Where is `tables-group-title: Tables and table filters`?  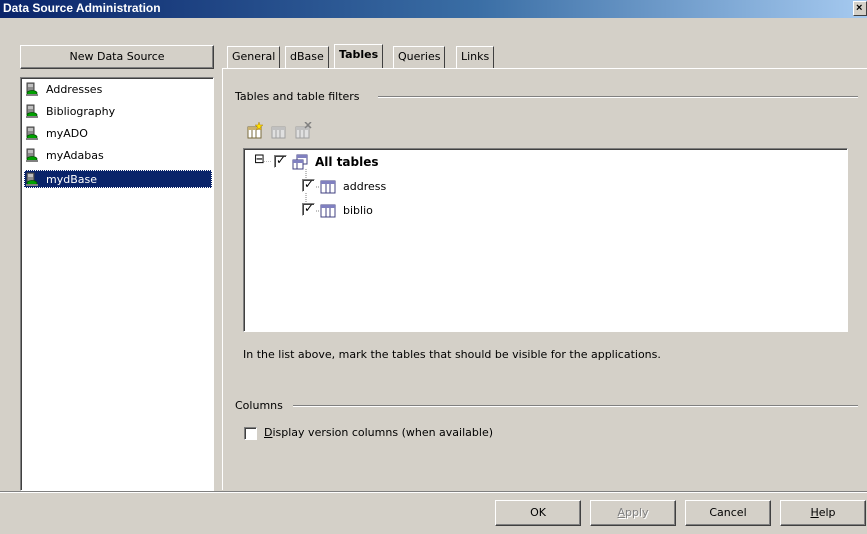 tables-group-title: Tables and table filters is located at coordinates (300, 96).